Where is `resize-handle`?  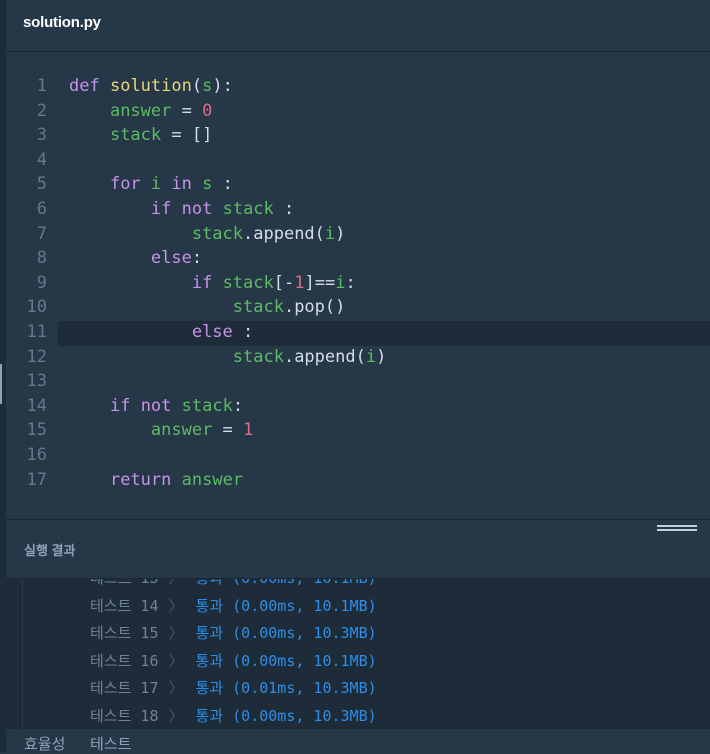
resize-handle is located at coordinates (677, 530).